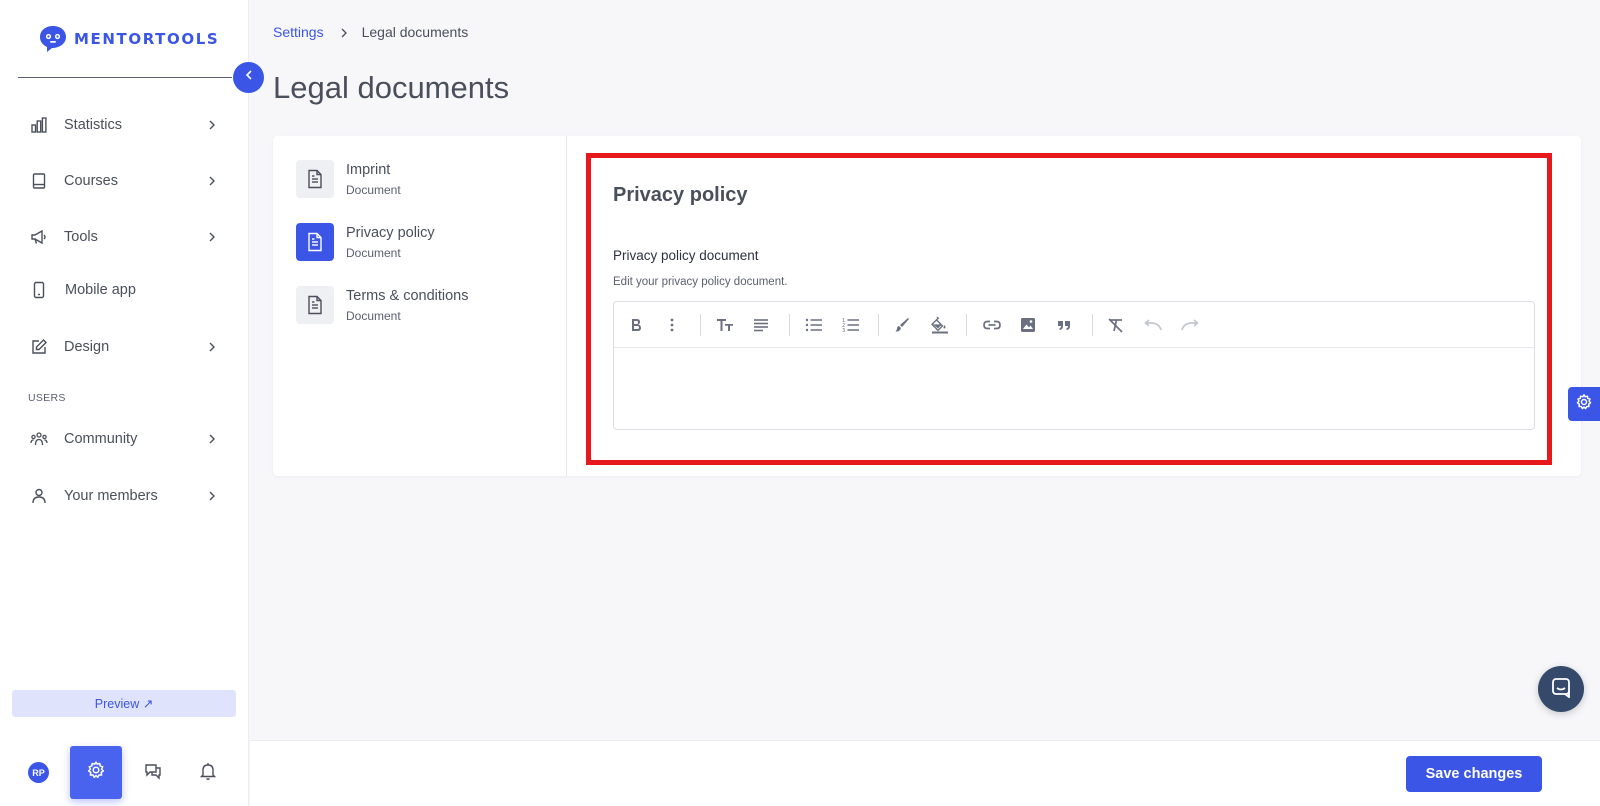  I want to click on redo-button, so click(1190, 325).